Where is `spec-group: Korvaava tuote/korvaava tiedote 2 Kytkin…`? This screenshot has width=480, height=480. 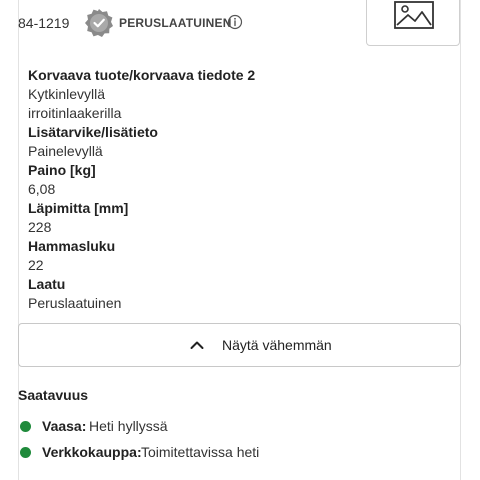
spec-group: Korvaava tuote/korvaava tiedote 2 Kytkin… is located at coordinates (238, 94).